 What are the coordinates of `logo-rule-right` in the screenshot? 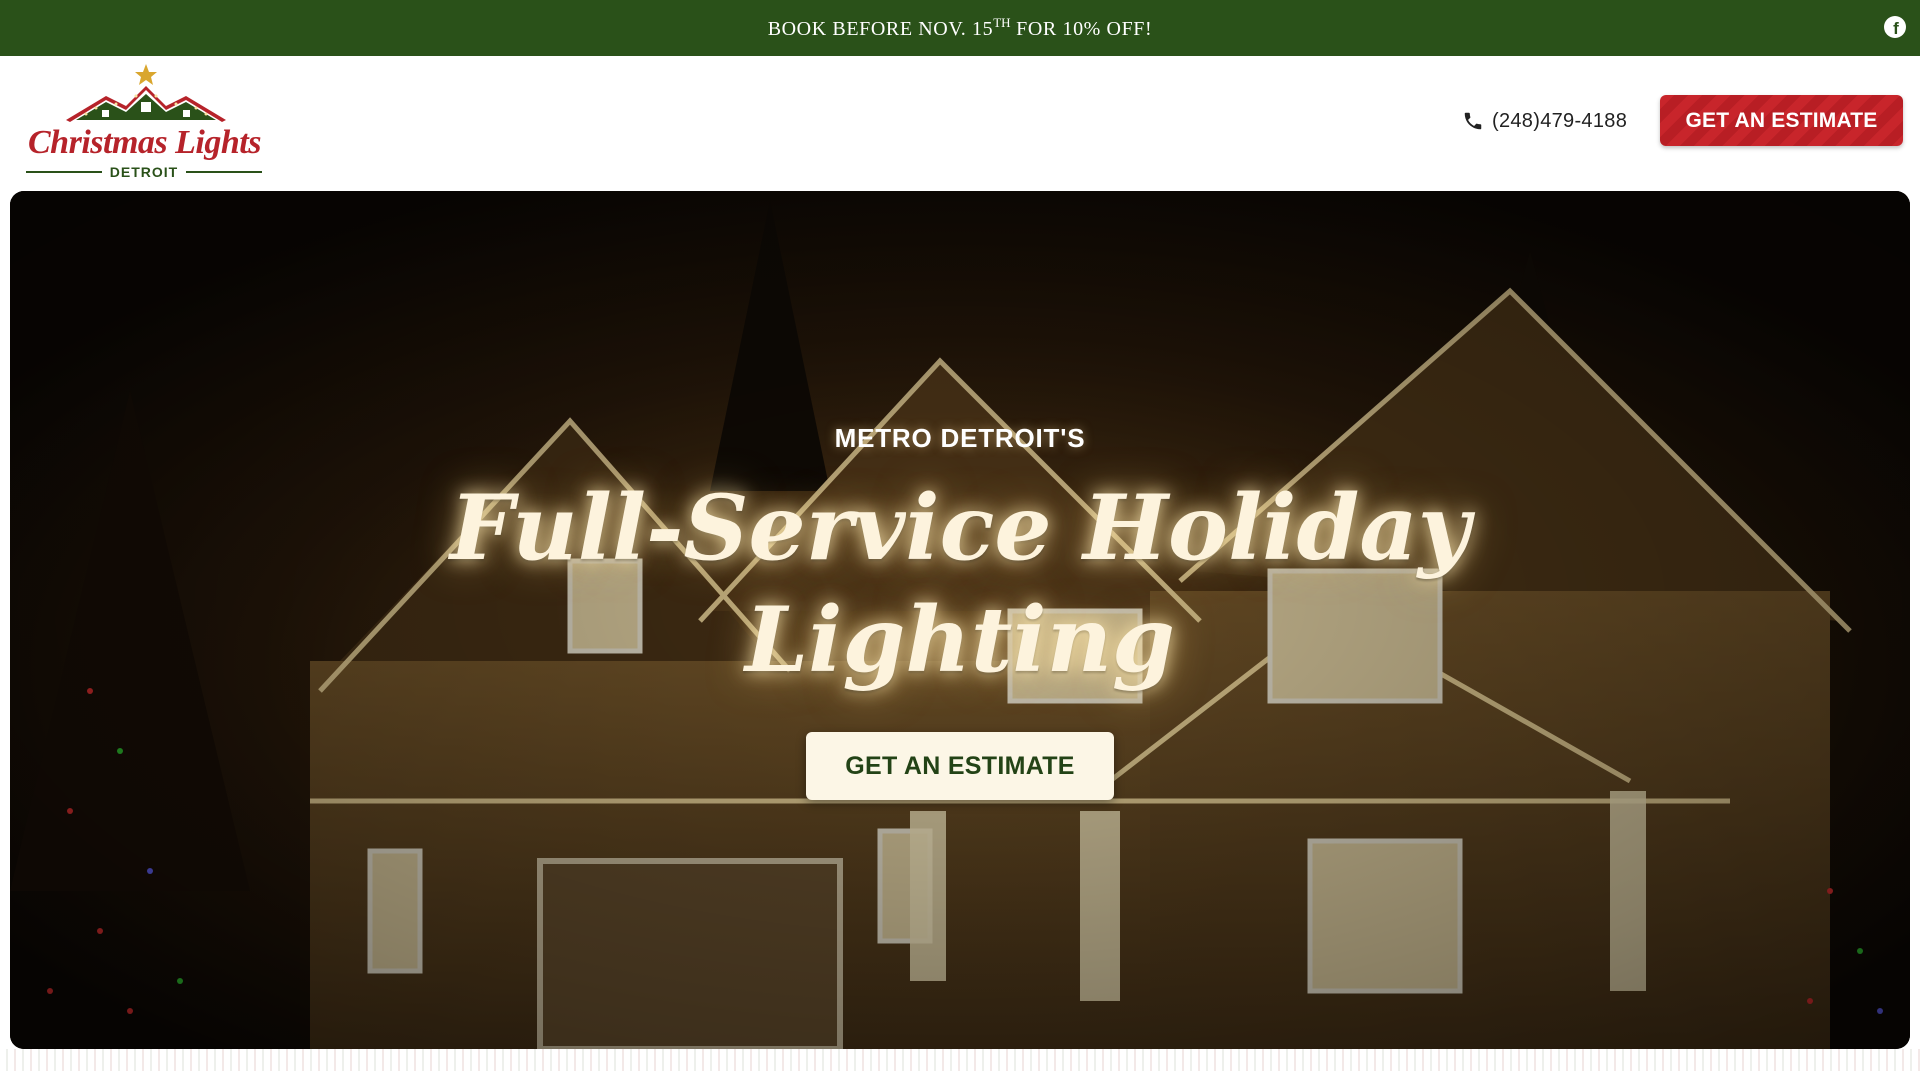 It's located at (224, 172).